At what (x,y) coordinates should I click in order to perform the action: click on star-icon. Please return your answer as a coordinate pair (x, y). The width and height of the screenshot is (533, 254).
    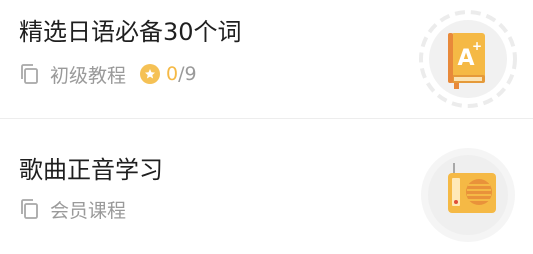
    Looking at the image, I should click on (150, 74).